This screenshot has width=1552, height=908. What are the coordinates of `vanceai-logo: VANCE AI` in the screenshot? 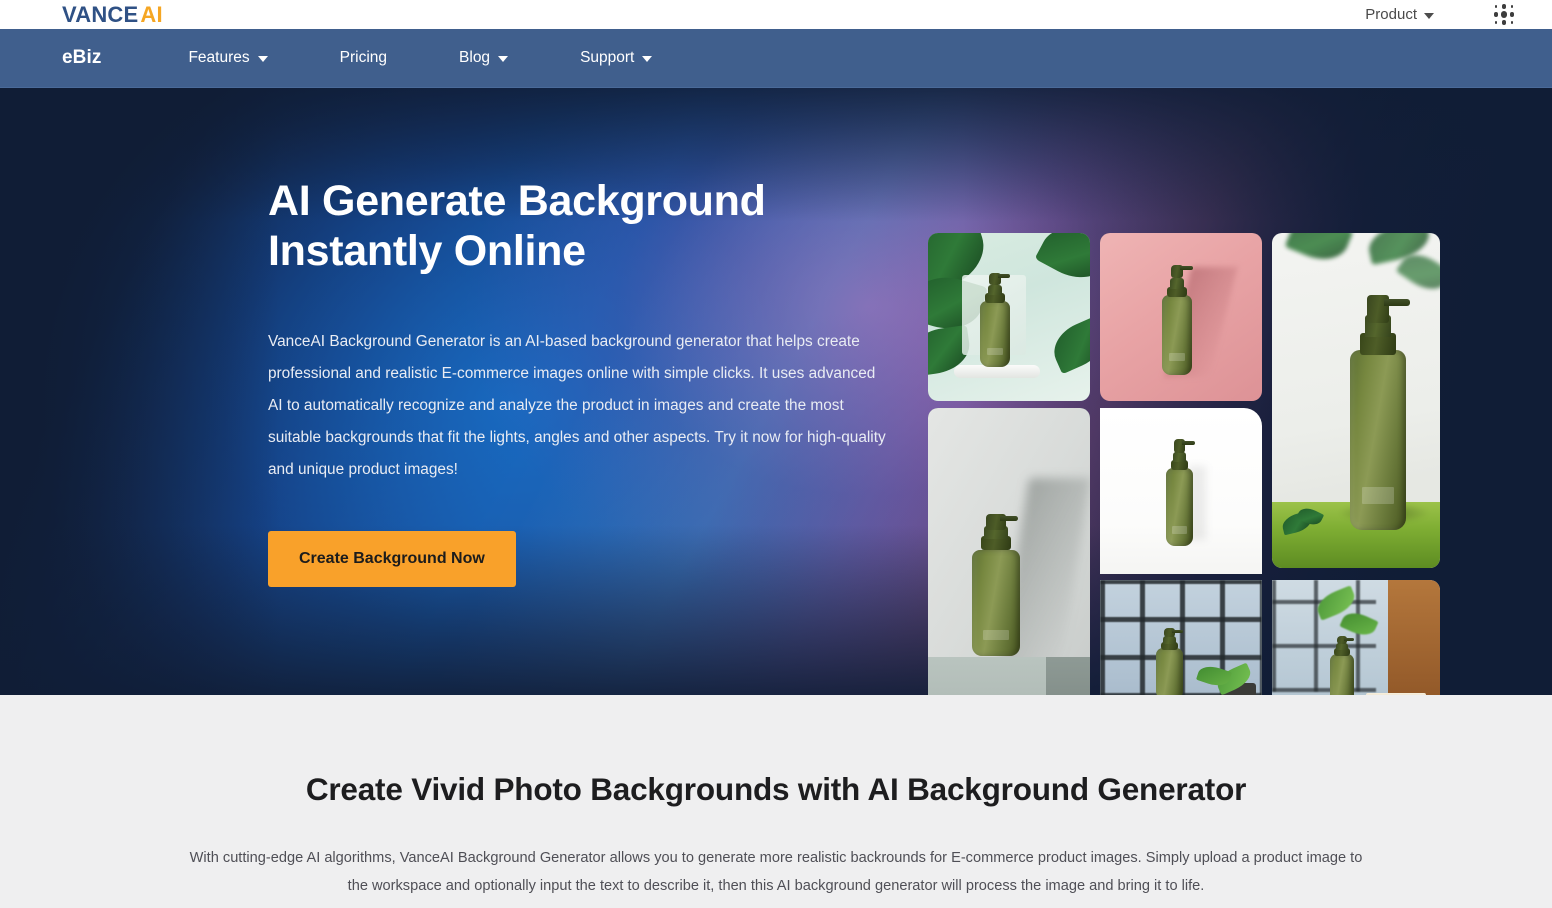 It's located at (112, 15).